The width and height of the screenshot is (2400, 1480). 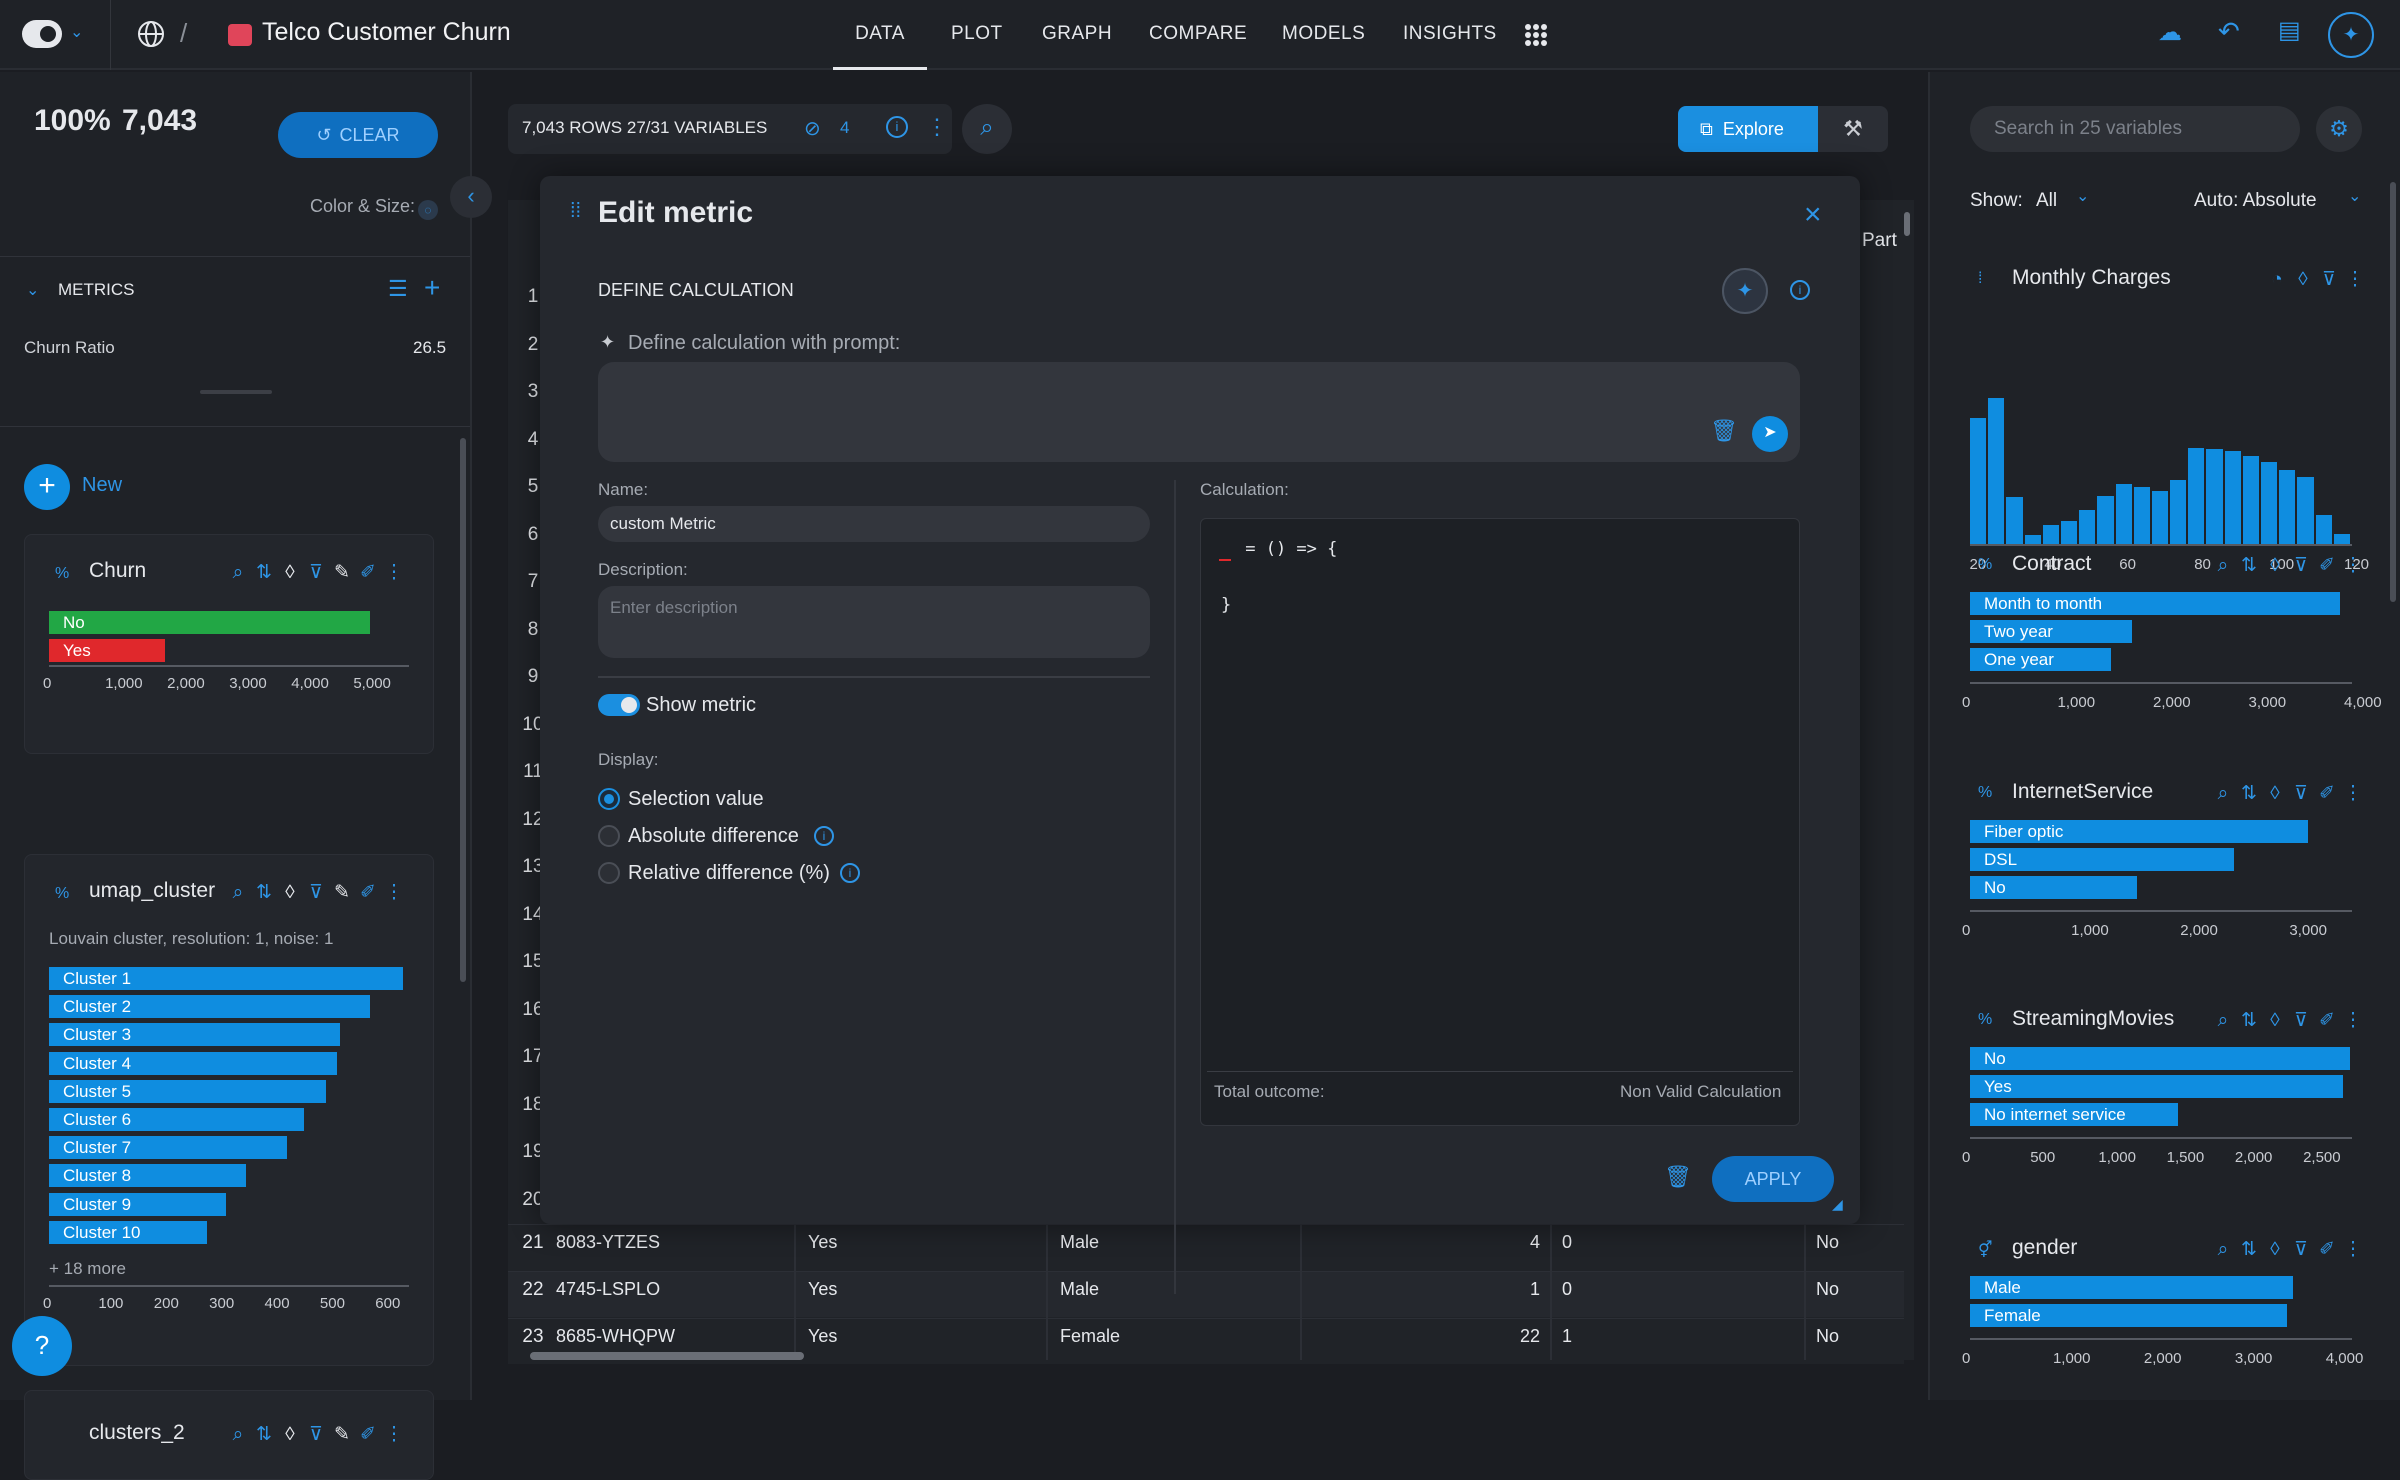 What do you see at coordinates (874, 622) in the screenshot?
I see `description-field: Enter description` at bounding box center [874, 622].